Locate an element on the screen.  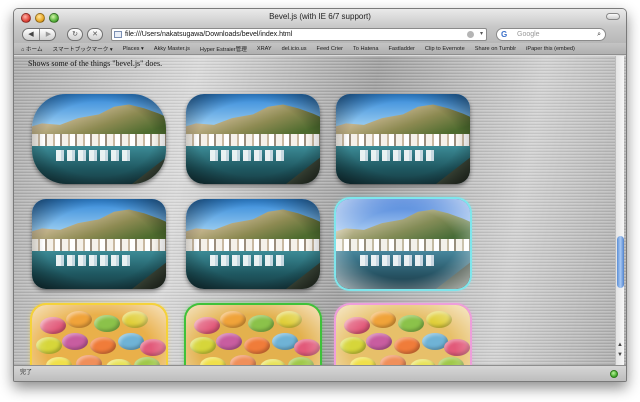
scrollbar-thumb is located at coordinates (620, 262).